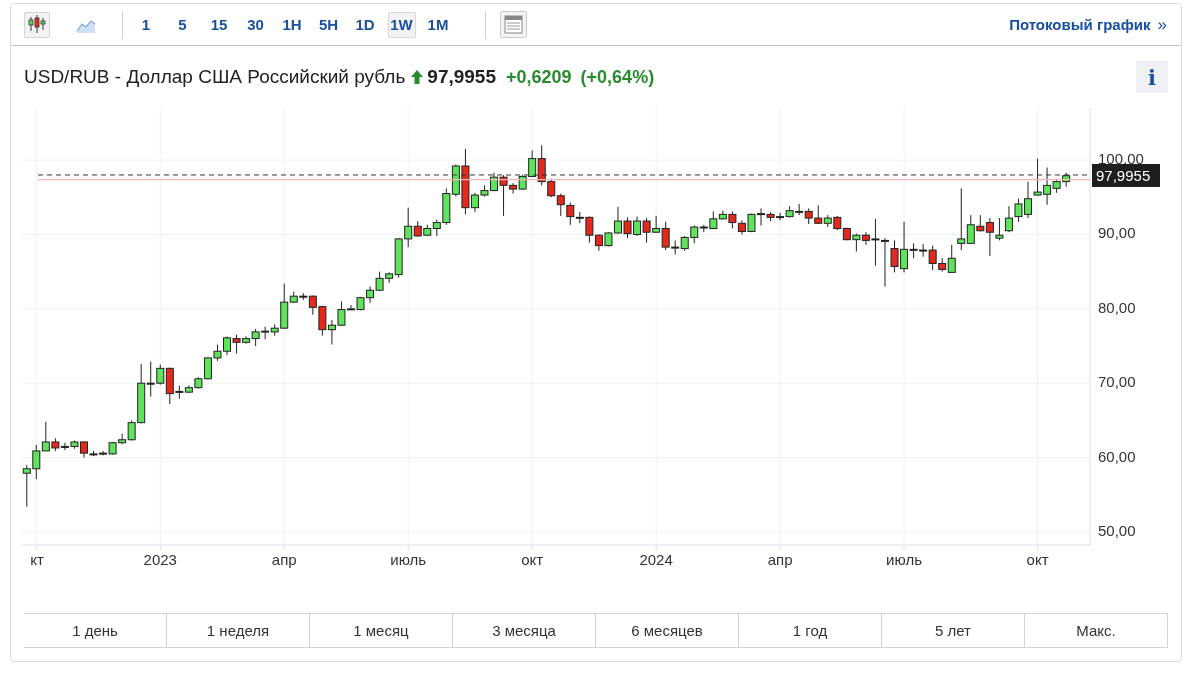 The image size is (1200, 673). What do you see at coordinates (1117, 530) in the screenshot?
I see `axis-label: 50,00` at bounding box center [1117, 530].